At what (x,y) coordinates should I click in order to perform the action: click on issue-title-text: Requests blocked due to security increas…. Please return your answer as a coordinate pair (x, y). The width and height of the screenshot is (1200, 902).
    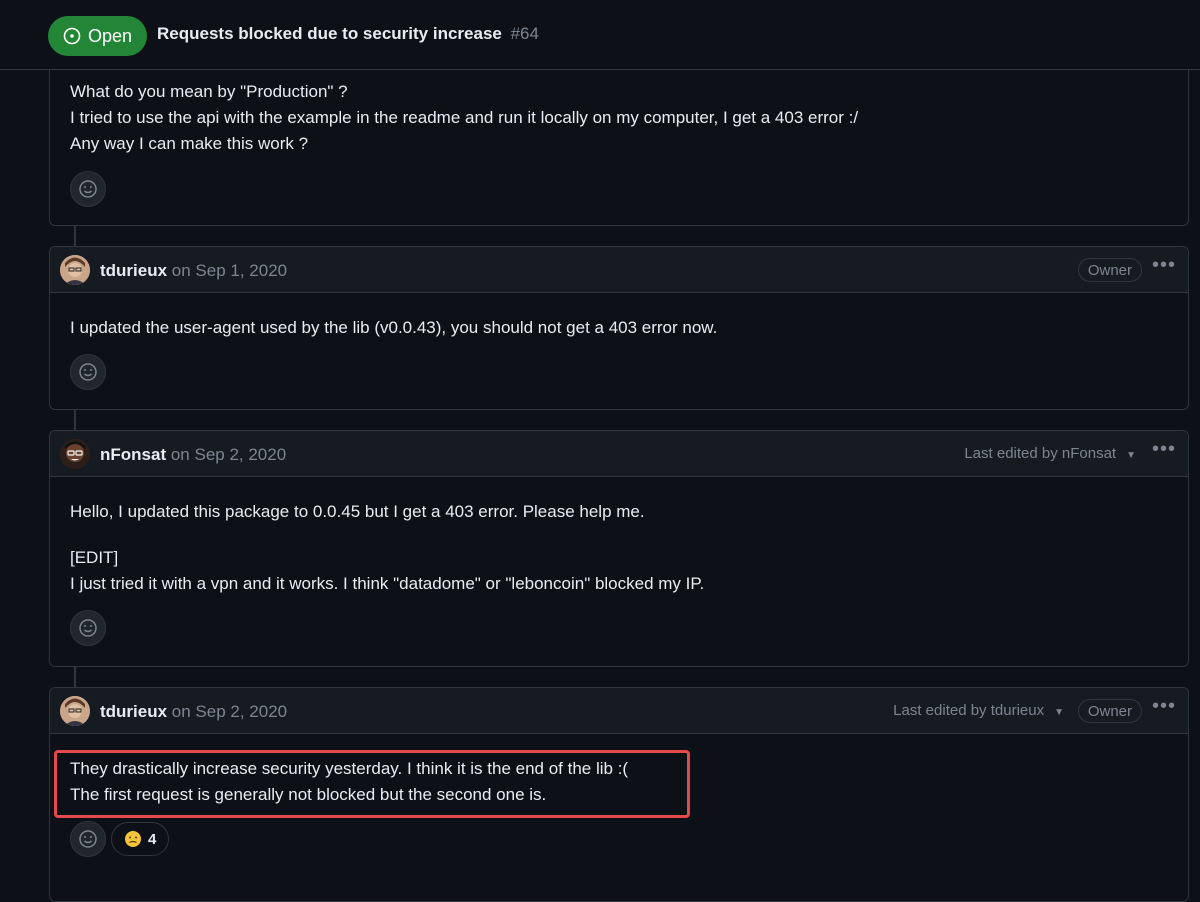
    Looking at the image, I should click on (329, 33).